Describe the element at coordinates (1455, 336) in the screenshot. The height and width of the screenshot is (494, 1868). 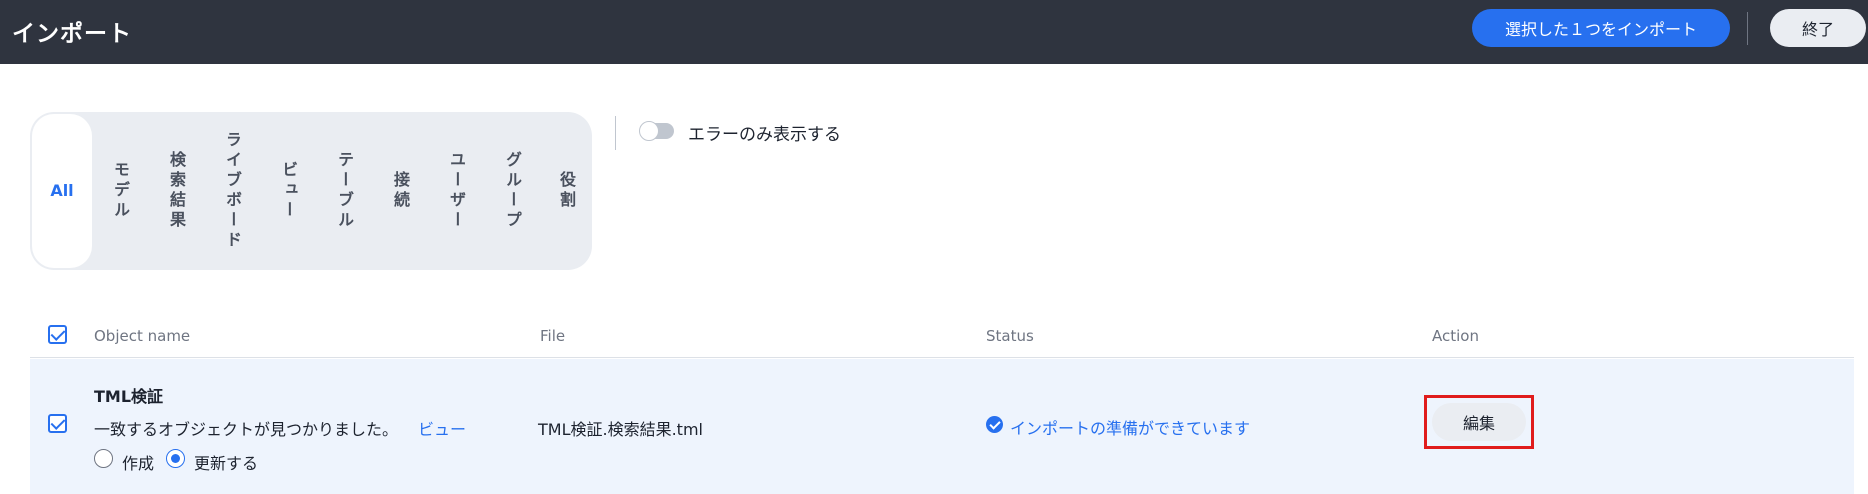
I see `column-action: Action` at that location.